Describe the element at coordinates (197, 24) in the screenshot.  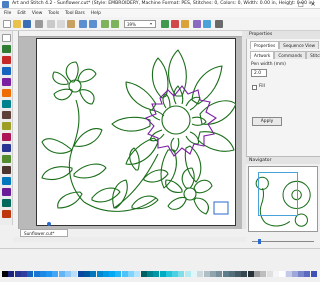
I see `grid-icon` at that location.